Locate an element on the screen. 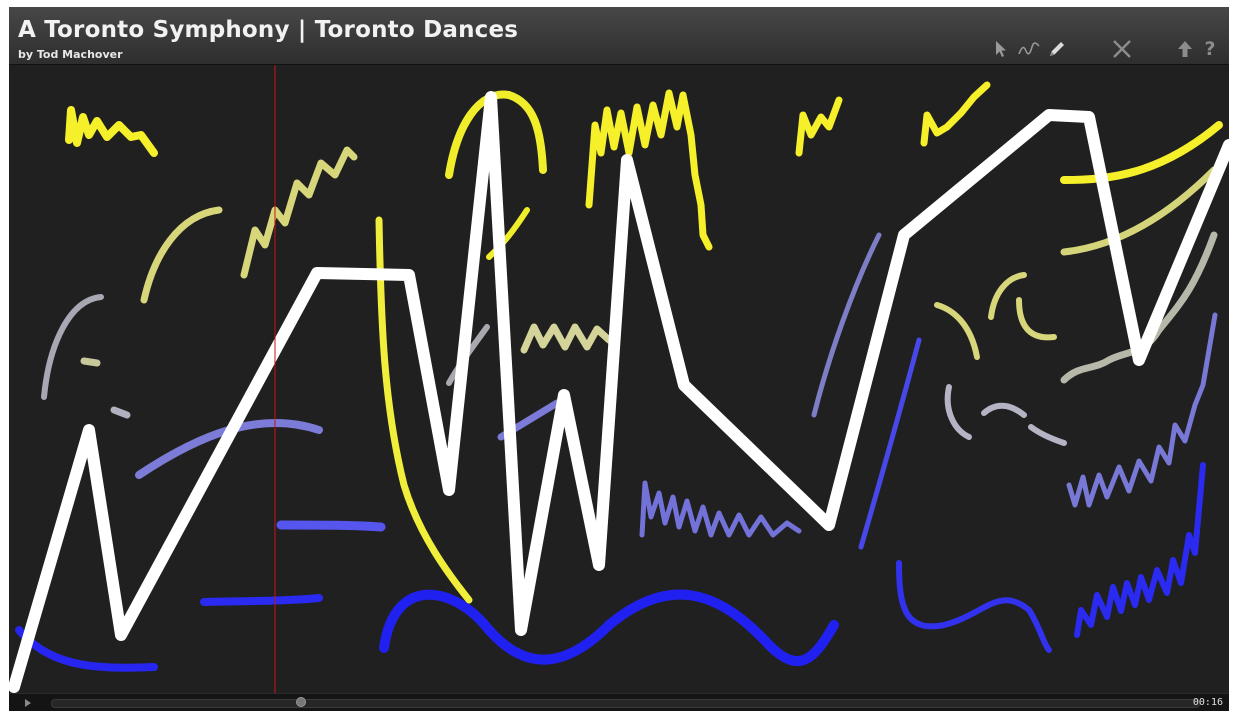  toolbar: ? is located at coordinates (619, 49).